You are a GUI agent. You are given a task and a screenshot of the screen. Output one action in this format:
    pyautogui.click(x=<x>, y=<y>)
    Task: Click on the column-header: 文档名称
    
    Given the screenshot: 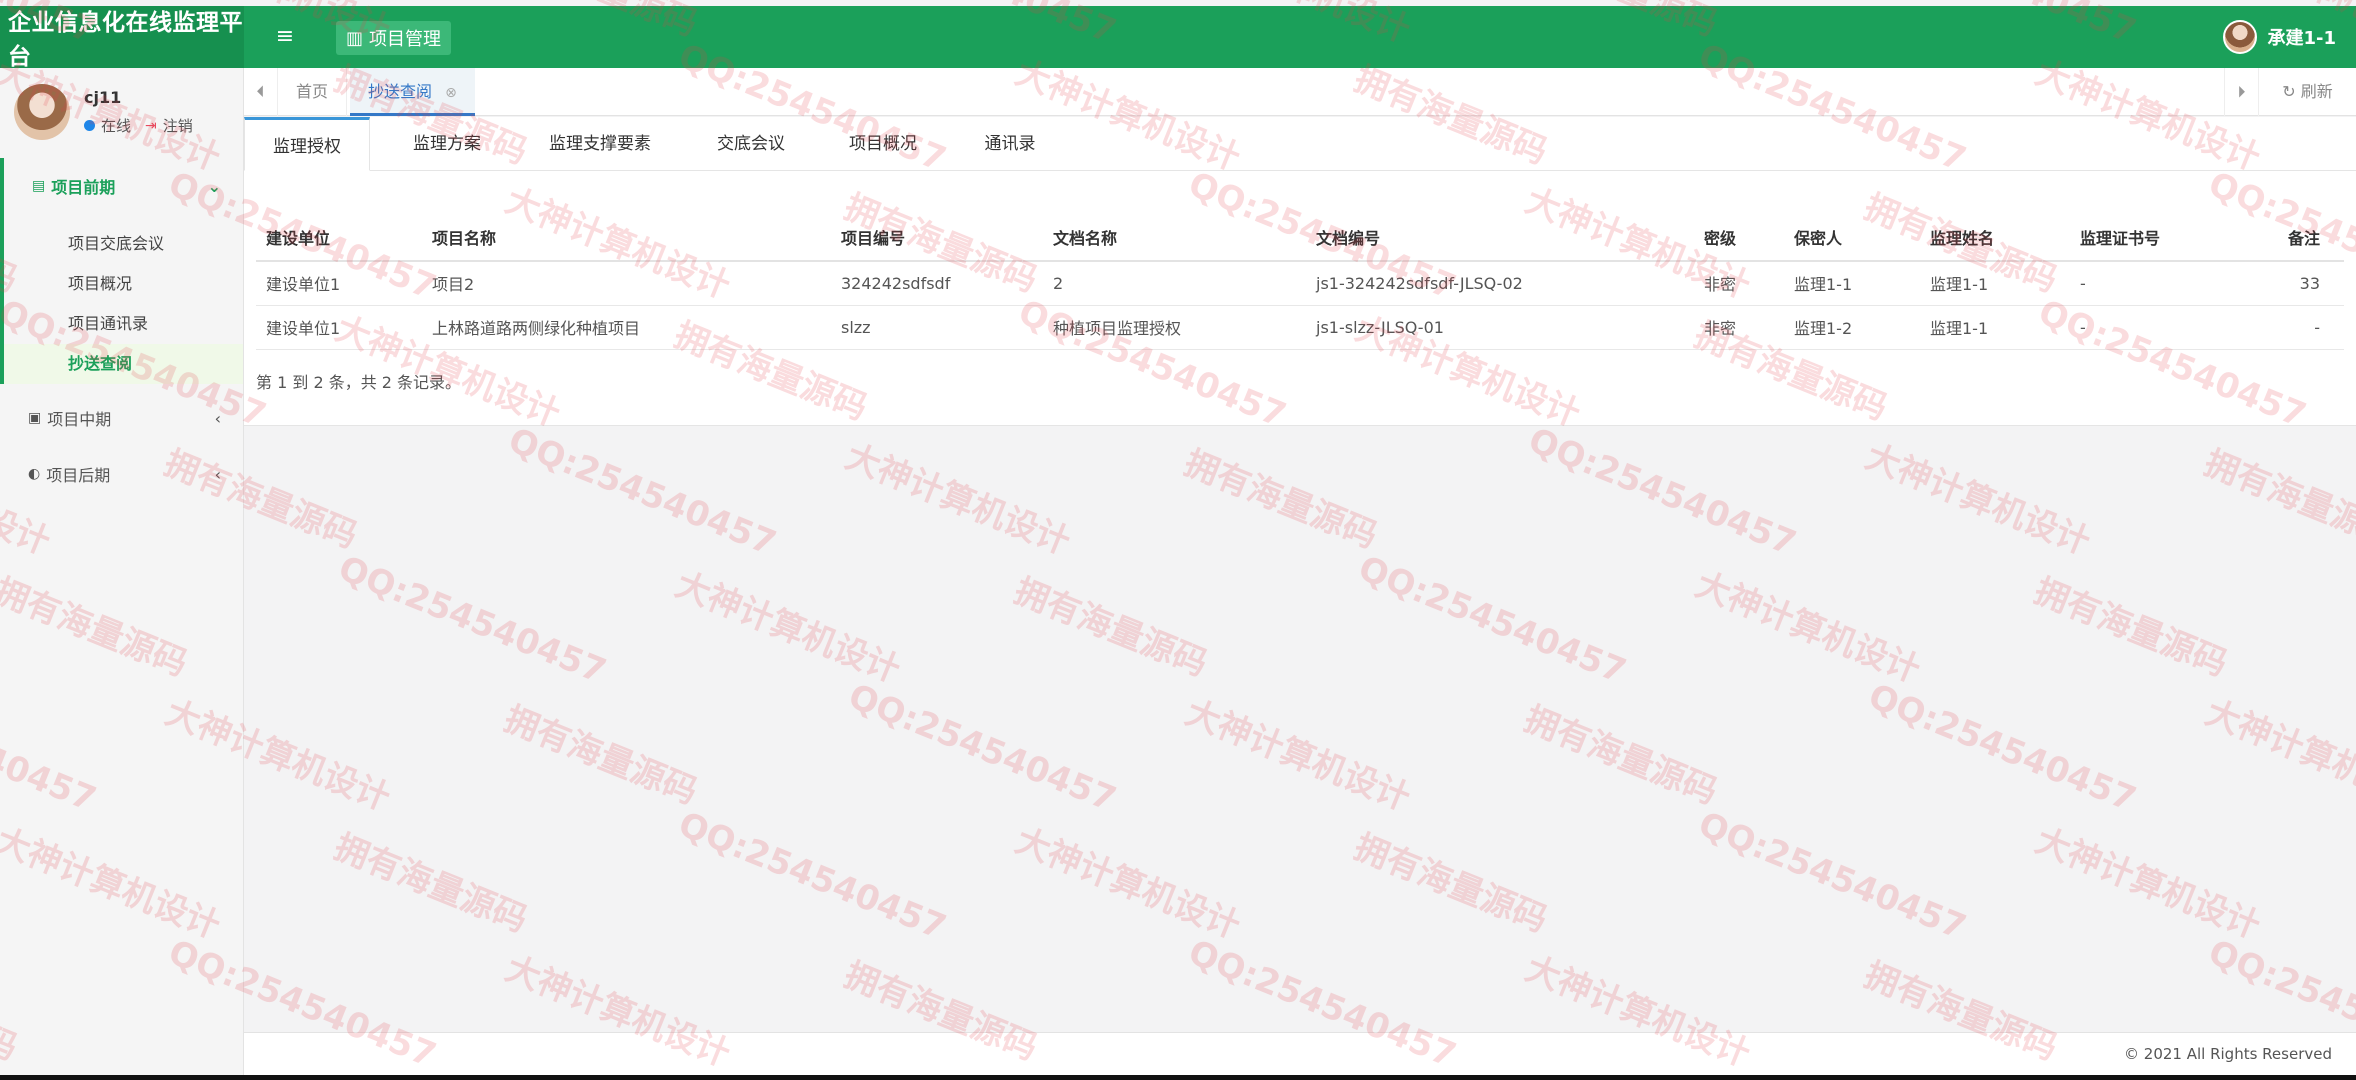 What is the action you would take?
    pyautogui.click(x=1174, y=237)
    